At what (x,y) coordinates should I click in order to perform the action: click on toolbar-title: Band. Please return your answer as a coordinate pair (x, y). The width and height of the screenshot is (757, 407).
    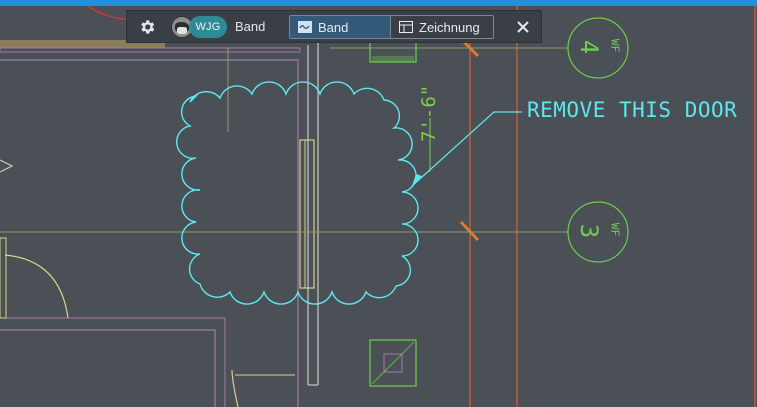
    Looking at the image, I should click on (250, 26).